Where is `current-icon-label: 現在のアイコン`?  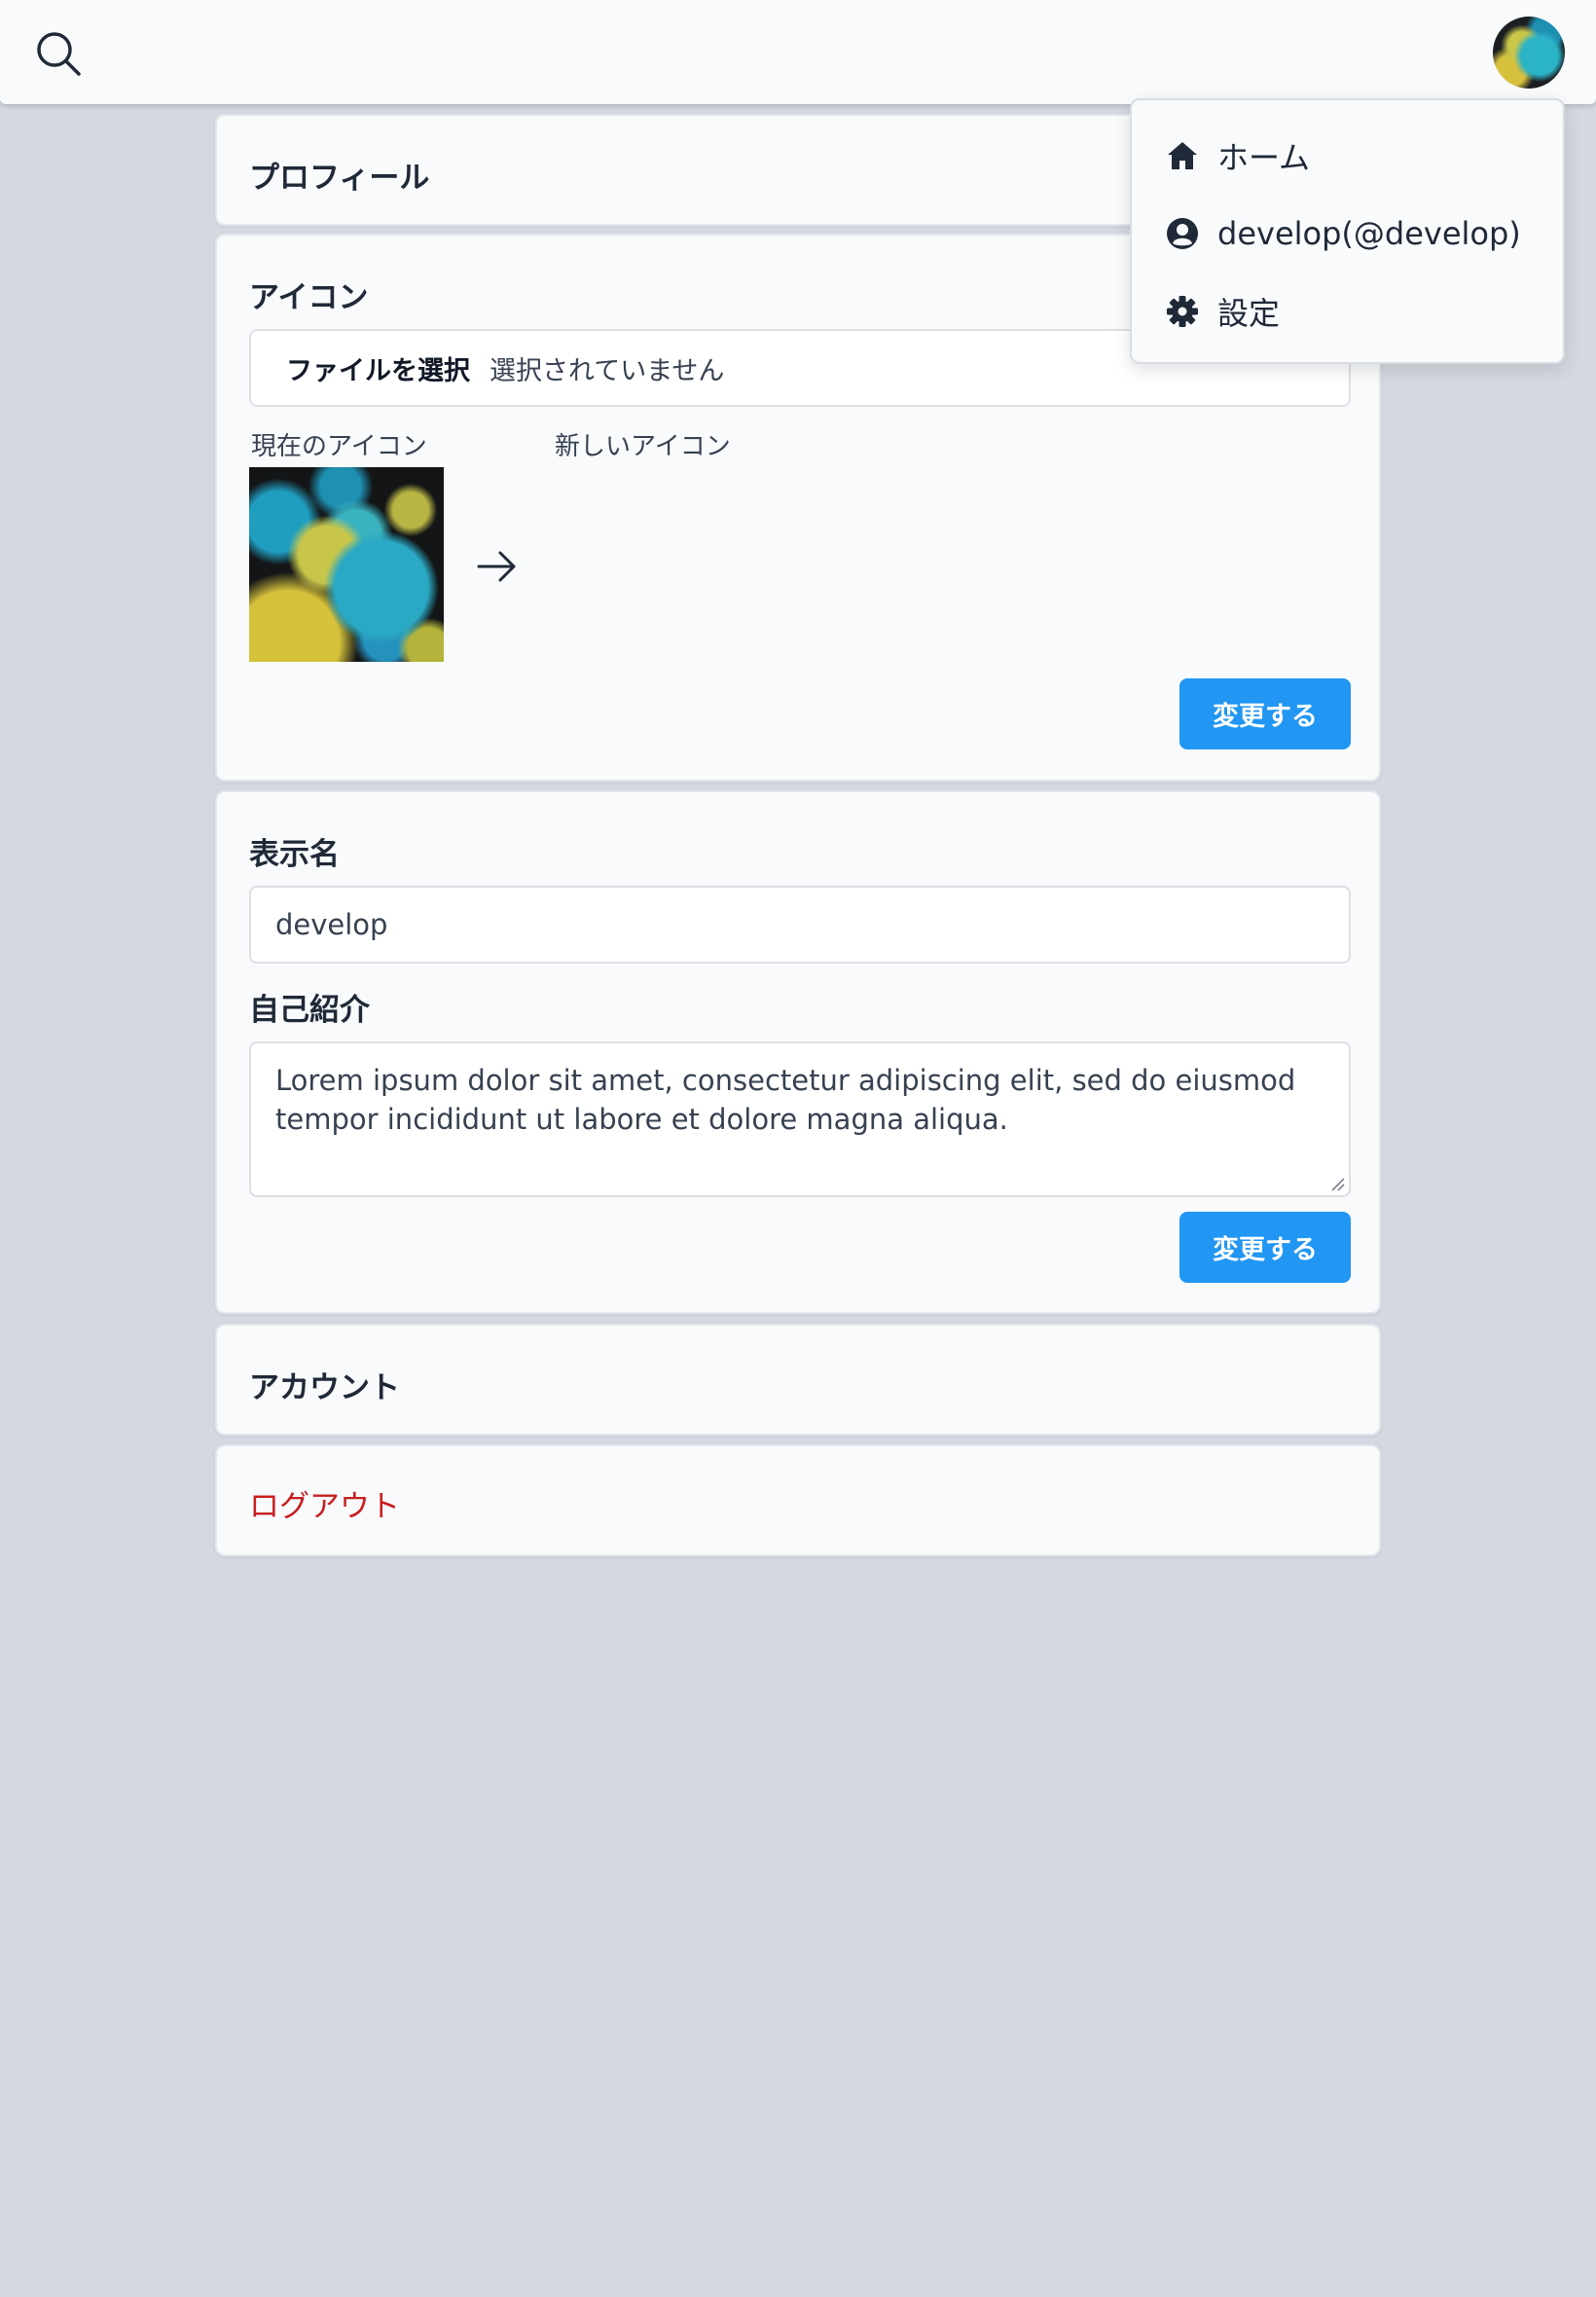
current-icon-label: 現在のアイコン is located at coordinates (339, 446).